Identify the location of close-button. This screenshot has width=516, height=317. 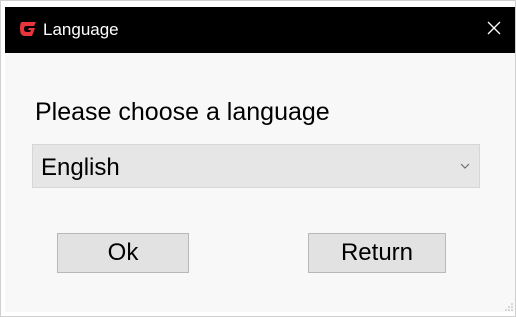
(493, 30).